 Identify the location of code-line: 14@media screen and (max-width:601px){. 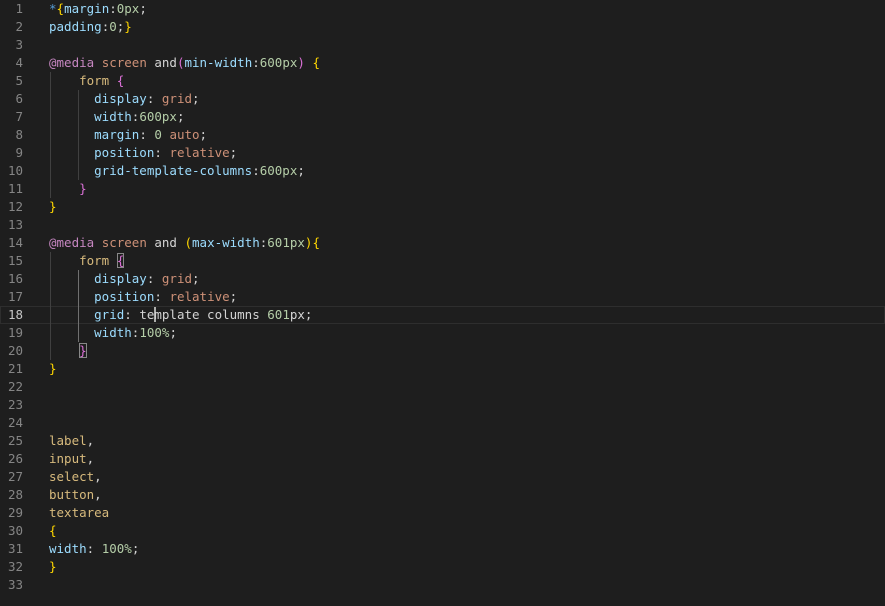
(442, 243).